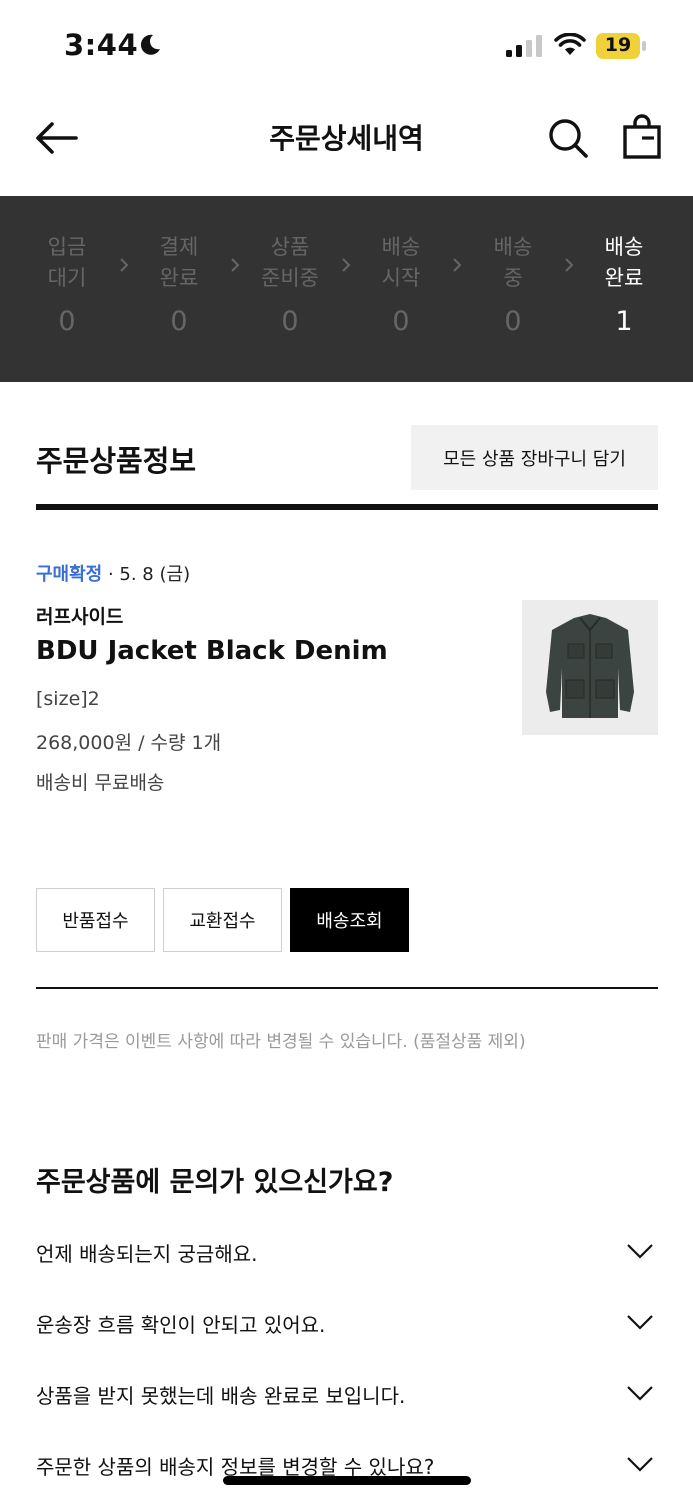 The width and height of the screenshot is (693, 1500). Describe the element at coordinates (590, 667) in the screenshot. I see `product-image` at that location.